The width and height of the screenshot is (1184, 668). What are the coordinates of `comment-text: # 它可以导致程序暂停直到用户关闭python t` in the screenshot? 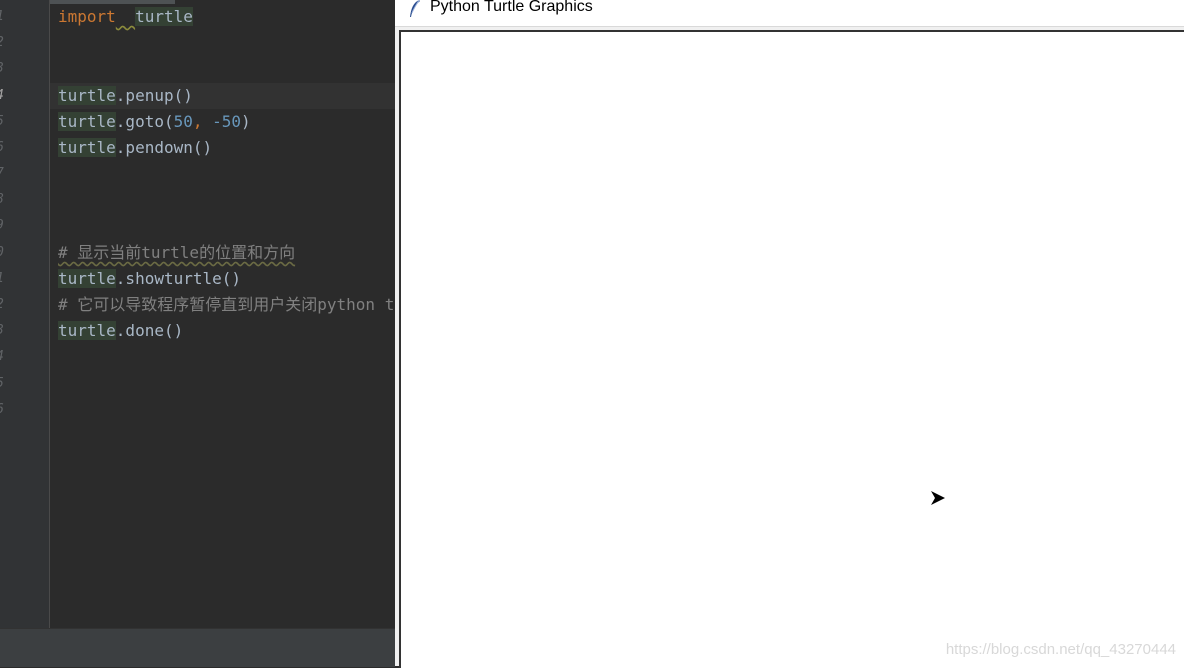 It's located at (226, 304).